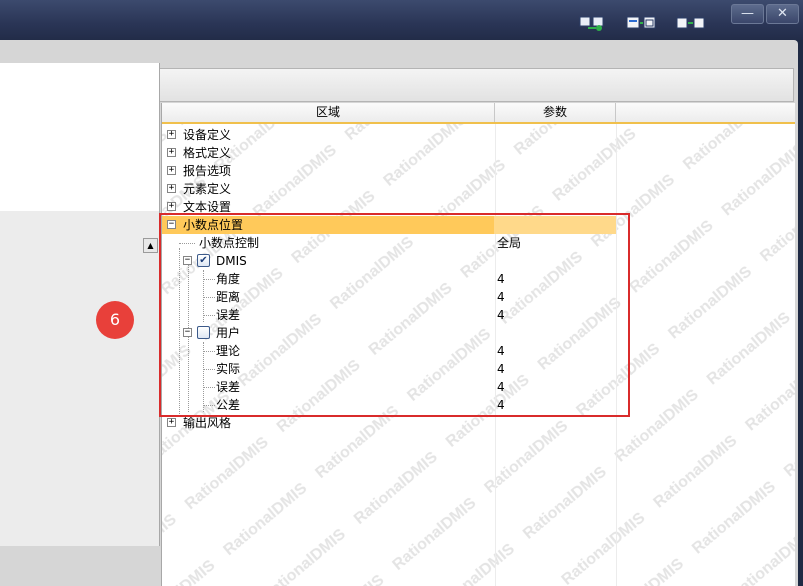 The height and width of the screenshot is (586, 803). I want to click on scroll-up-button: ▲, so click(150, 245).